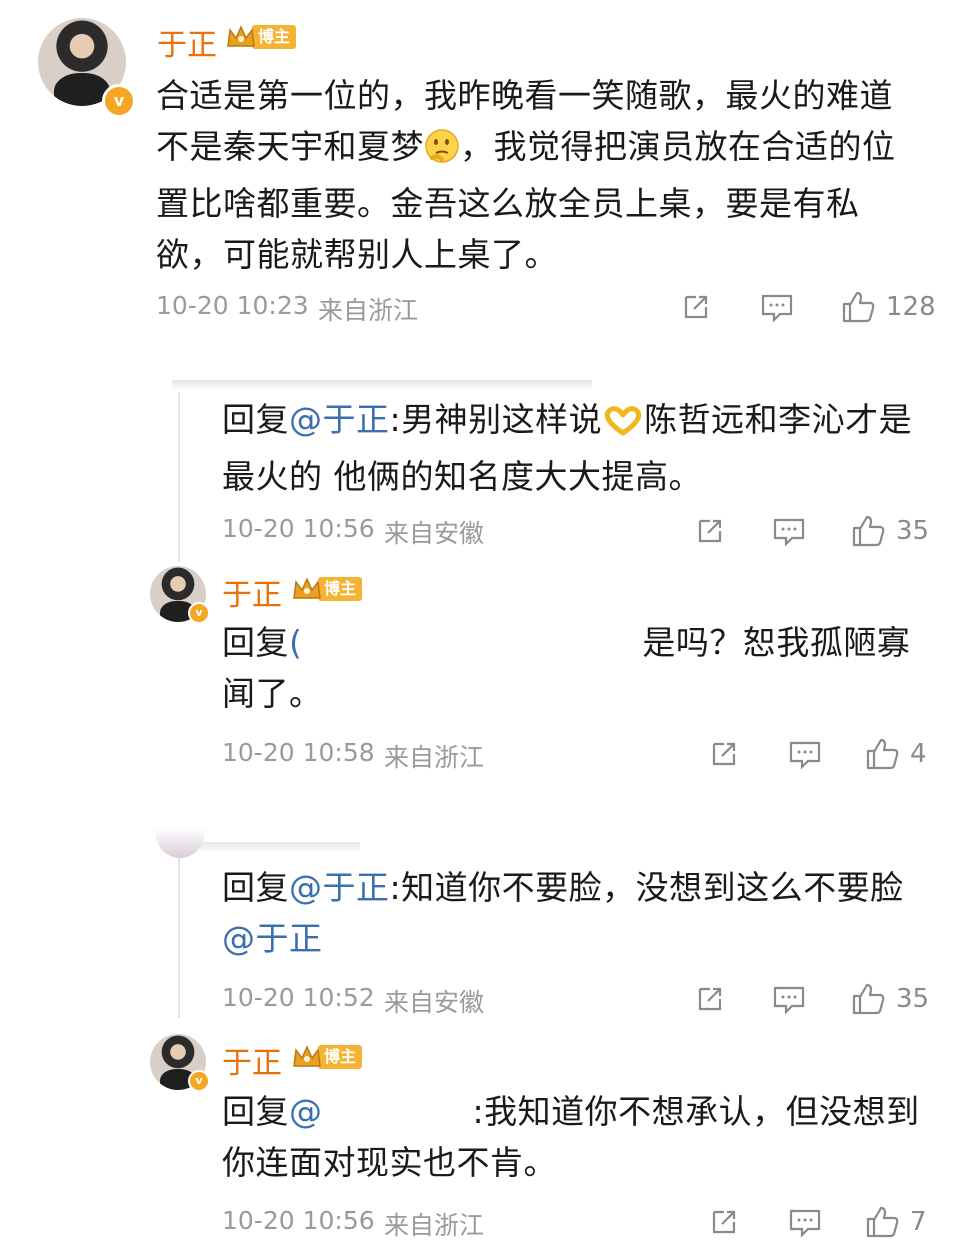 Image resolution: width=954 pixels, height=1259 pixels. I want to click on avatar, so click(180, 843).